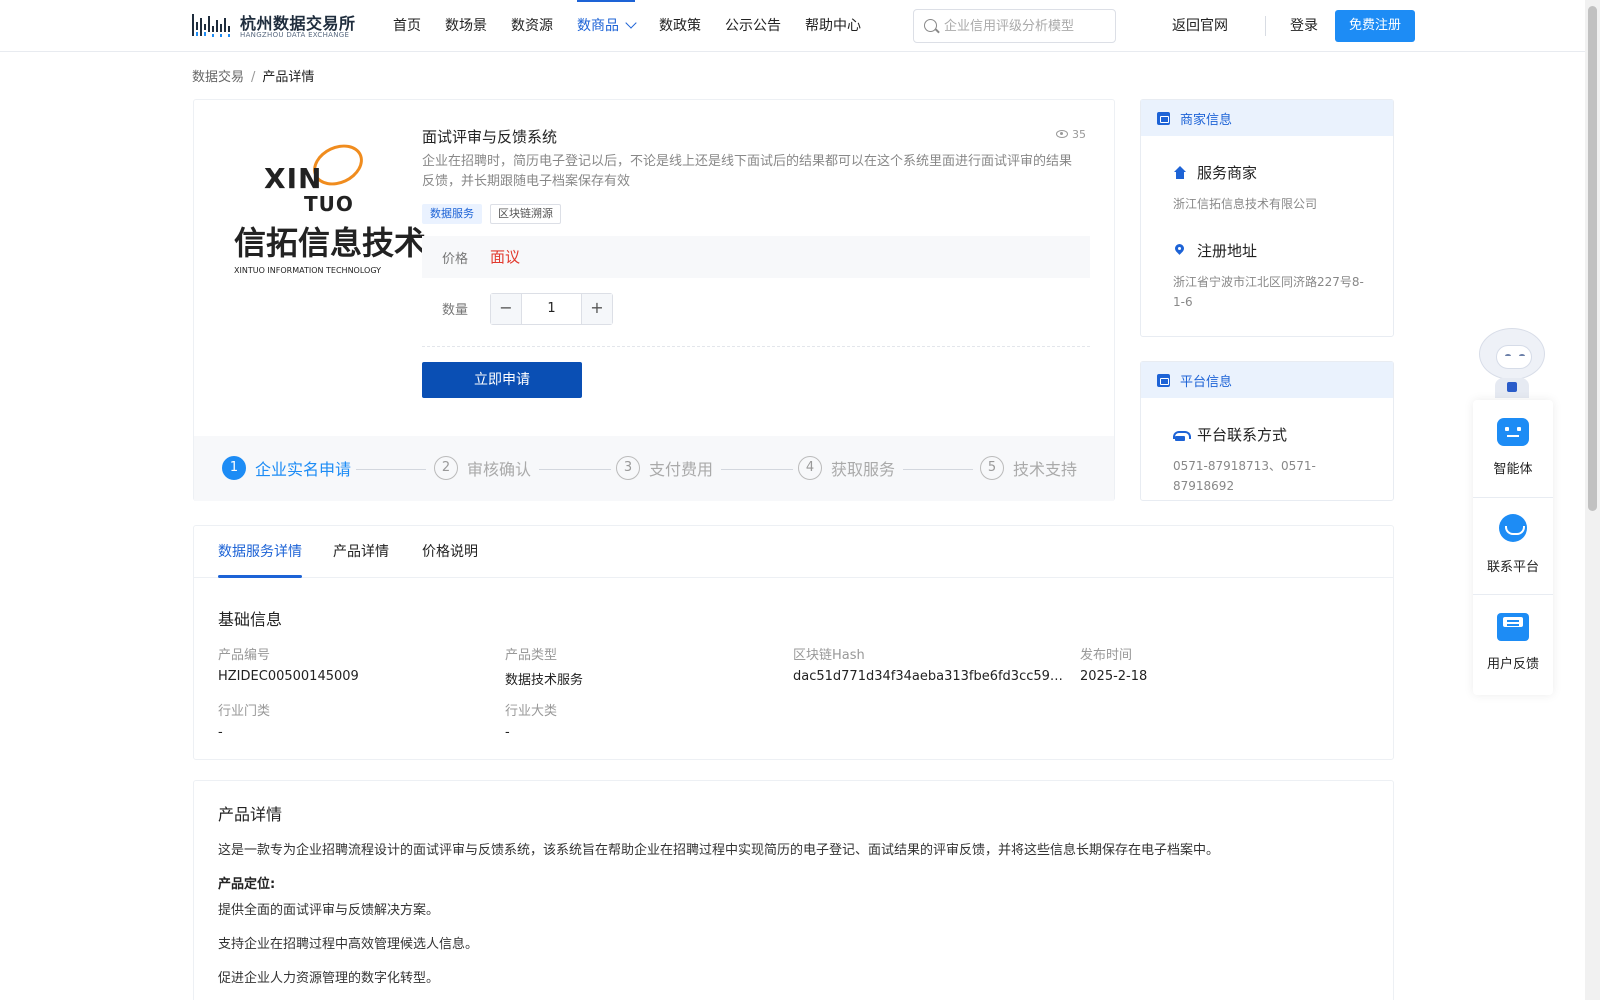 This screenshot has height=1000, width=1600. Describe the element at coordinates (329, 910) in the screenshot. I see `positioning-point: 提供全面的面试评审与反馈解决方案。` at that location.